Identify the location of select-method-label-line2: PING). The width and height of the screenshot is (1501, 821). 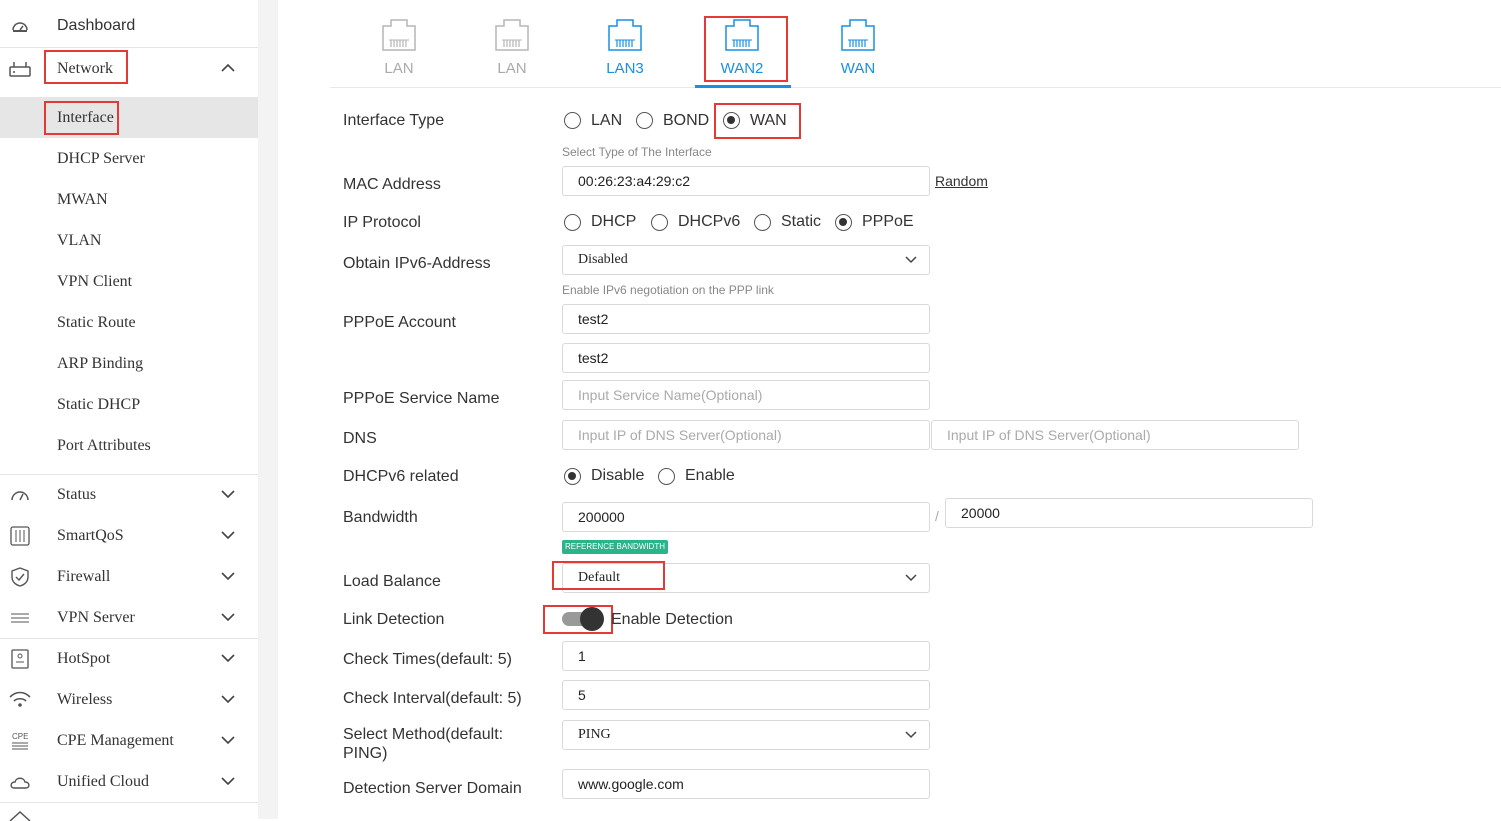
(365, 753).